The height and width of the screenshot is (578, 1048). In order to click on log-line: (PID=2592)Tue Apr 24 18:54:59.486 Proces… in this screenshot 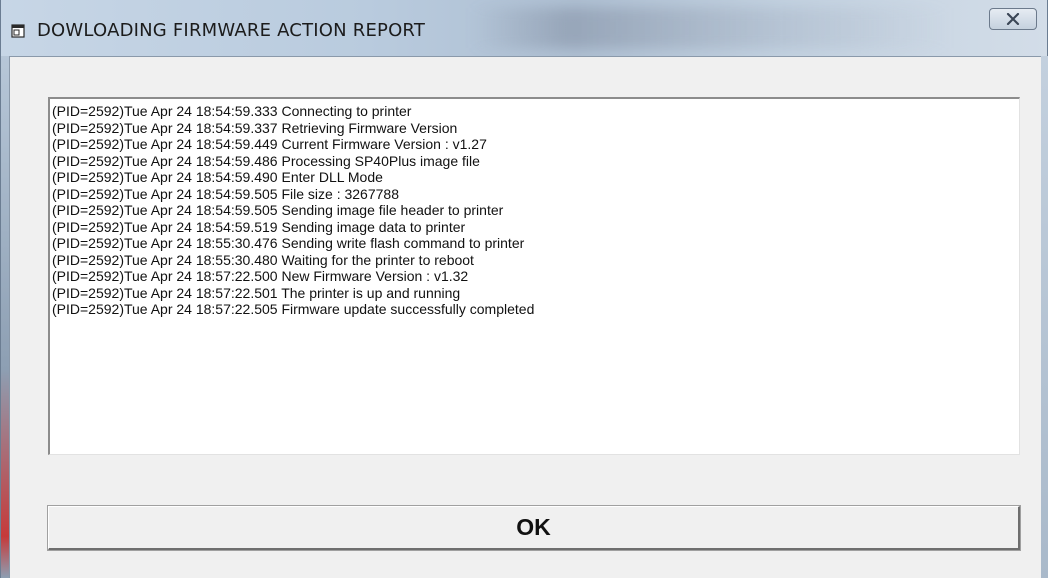, I will do `click(266, 160)`.